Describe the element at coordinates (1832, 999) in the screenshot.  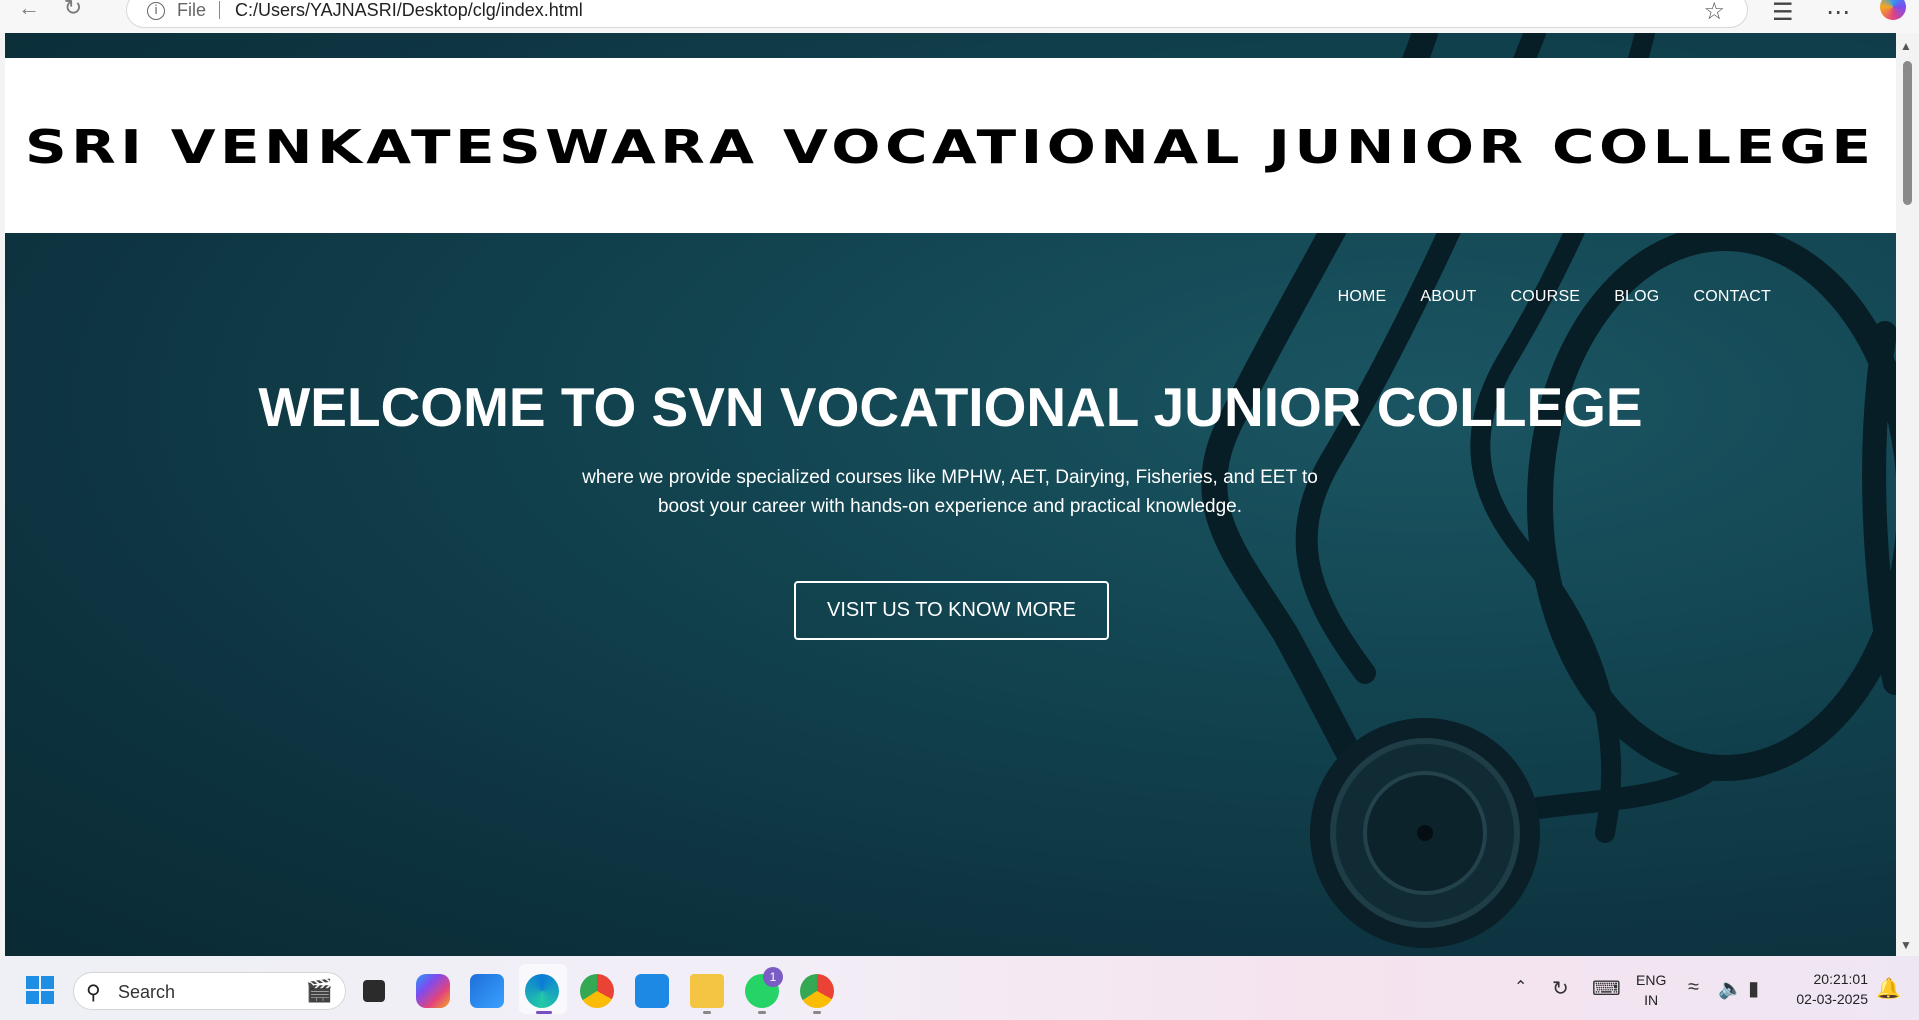
I see `clock-date: 02-03-2025` at that location.